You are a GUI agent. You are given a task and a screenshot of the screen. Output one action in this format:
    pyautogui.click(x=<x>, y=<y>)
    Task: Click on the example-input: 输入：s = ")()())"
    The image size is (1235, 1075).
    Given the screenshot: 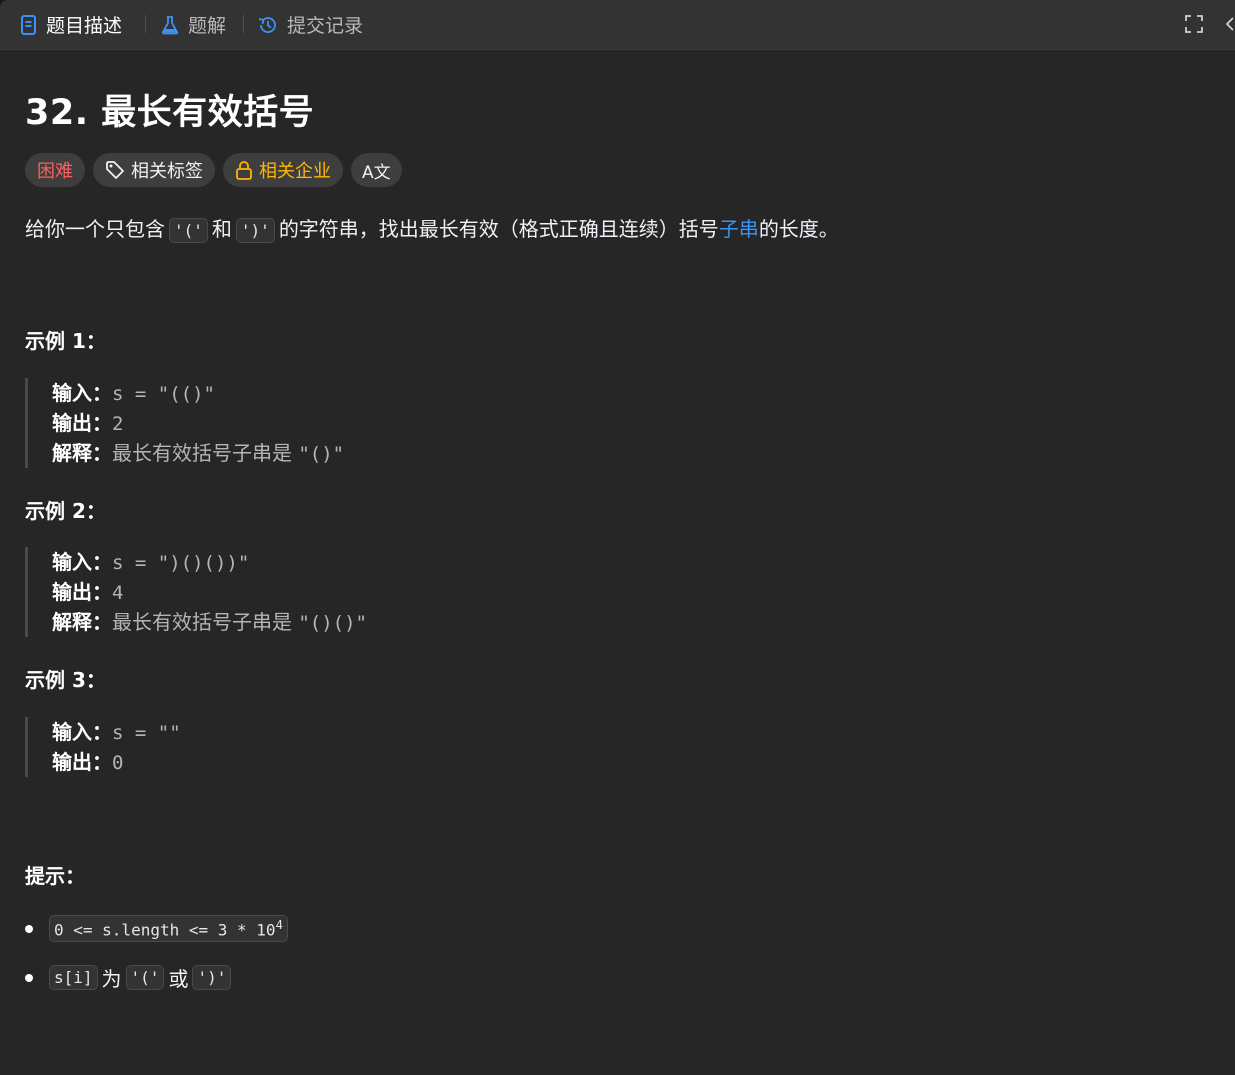 What is the action you would take?
    pyautogui.click(x=209, y=562)
    